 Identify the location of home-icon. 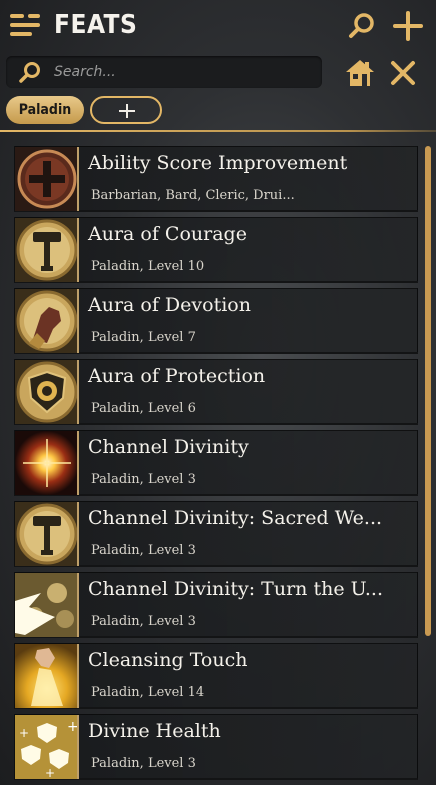
(360, 73).